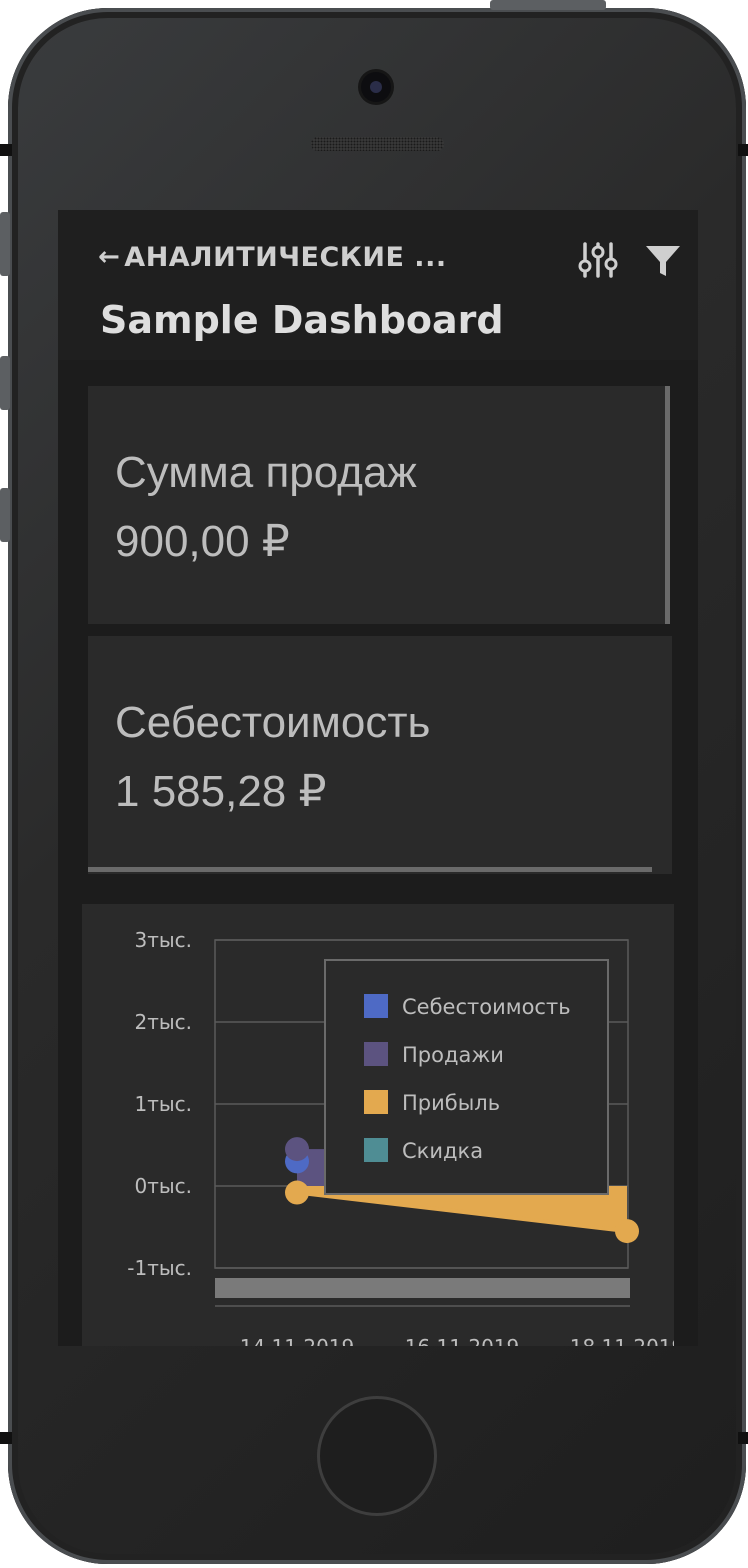  Describe the element at coordinates (486, 1007) in the screenshot. I see `legend-label: Себестоимость` at that location.